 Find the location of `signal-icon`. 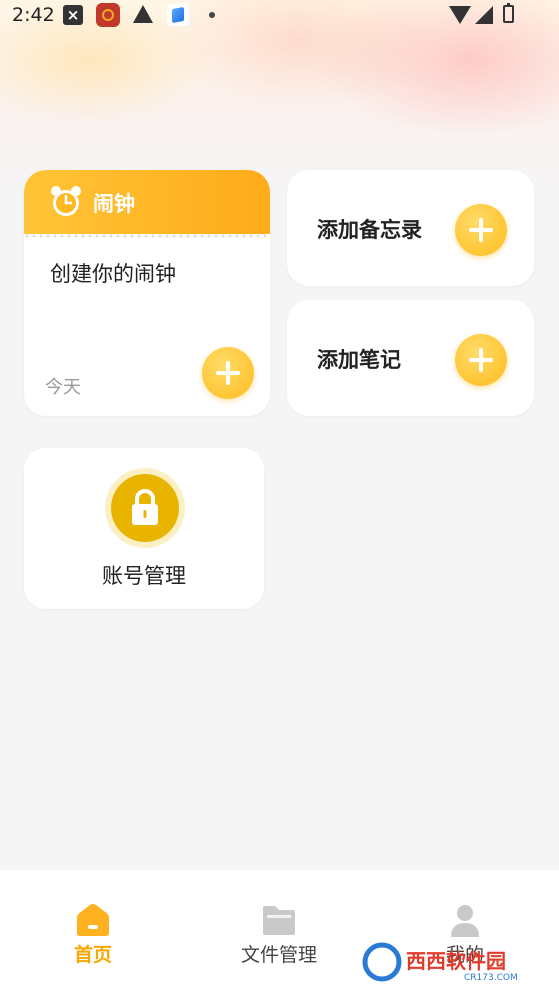

signal-icon is located at coordinates (484, 15).